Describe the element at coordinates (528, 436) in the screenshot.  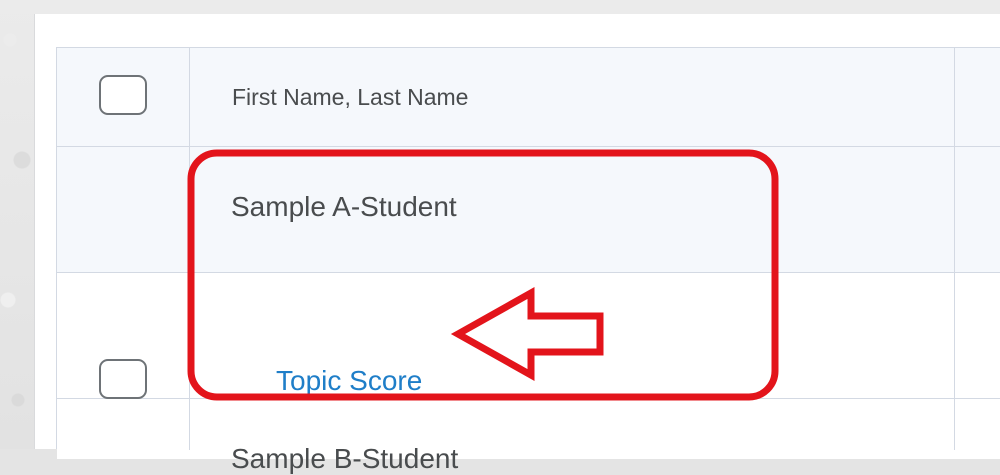
I see `table-row: Sample B-Student` at that location.